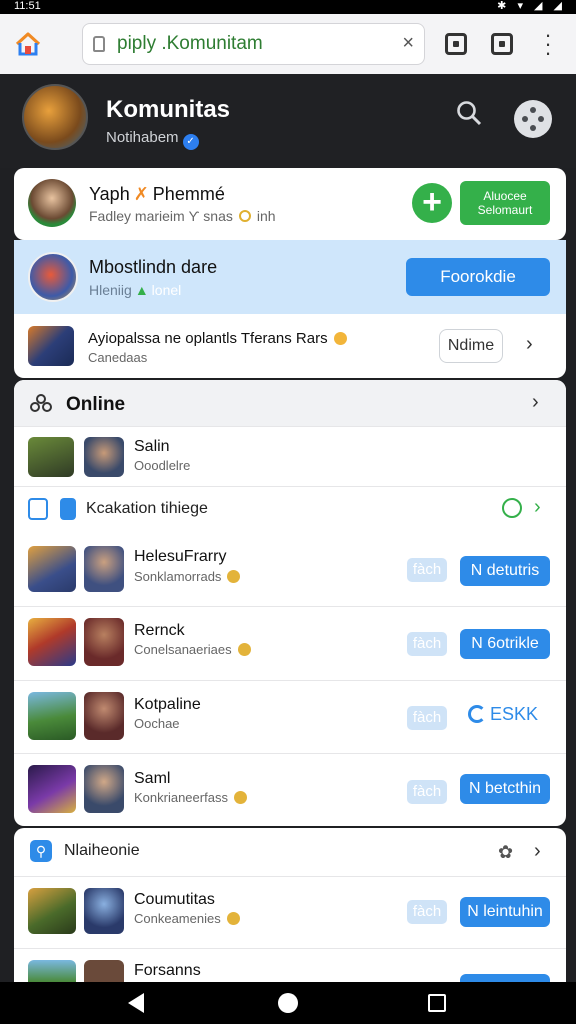 This screenshot has width=576, height=1024. What do you see at coordinates (456, 44) in the screenshot?
I see `tabs-icon` at bounding box center [456, 44].